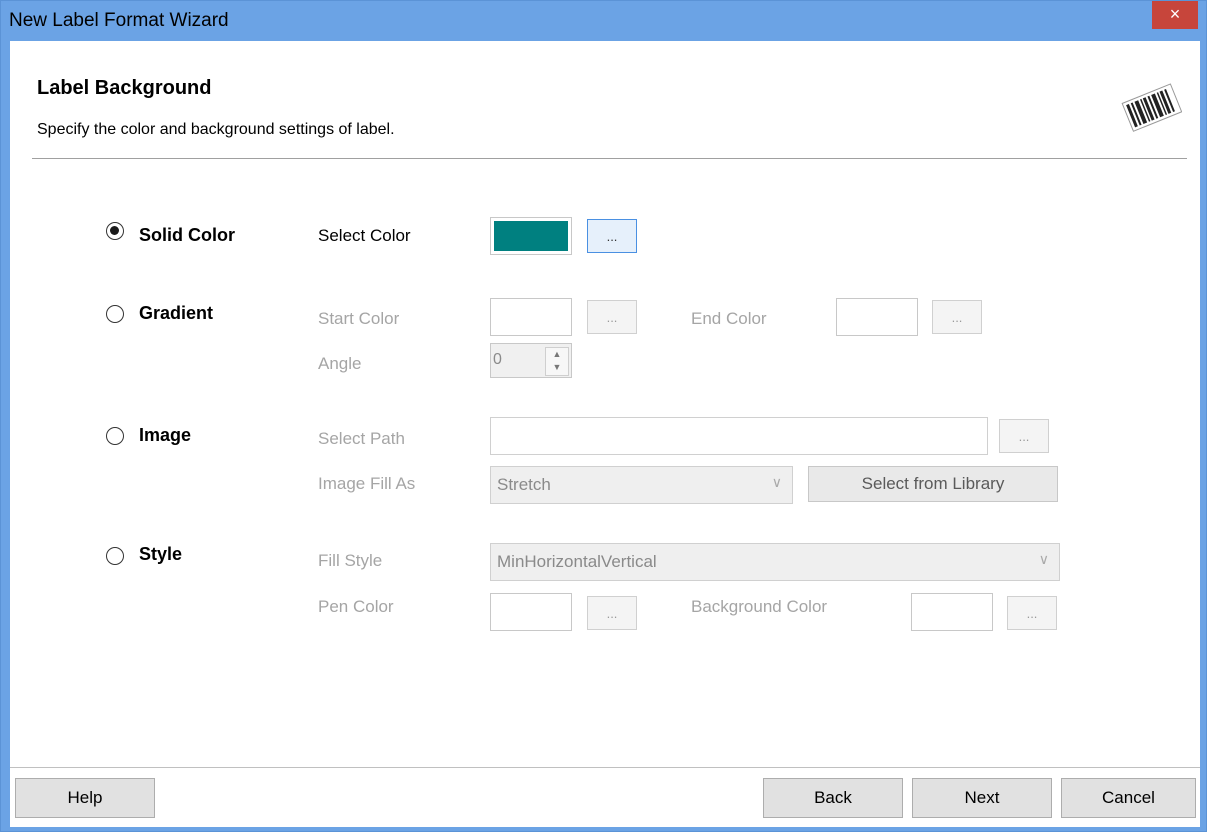  What do you see at coordinates (187, 235) in the screenshot?
I see `solid-color-label: Solid Color` at bounding box center [187, 235].